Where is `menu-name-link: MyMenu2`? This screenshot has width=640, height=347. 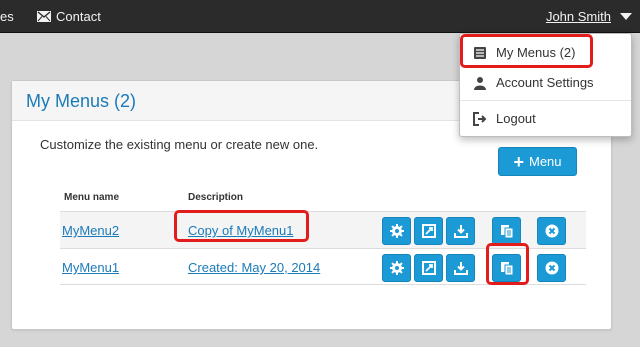 menu-name-link: MyMenu2 is located at coordinates (90, 230).